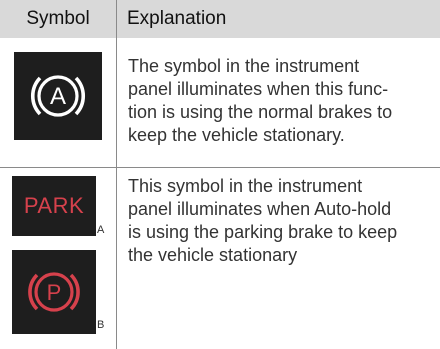  I want to click on icon-tag-a: A, so click(101, 230).